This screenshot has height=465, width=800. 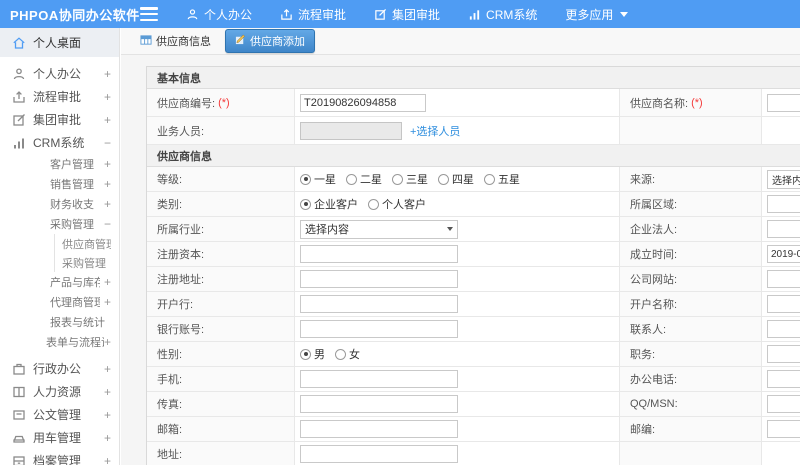 What do you see at coordinates (59, 96) in the screenshot?
I see `sidebar-item-workflow-approval: 流程审批 +` at bounding box center [59, 96].